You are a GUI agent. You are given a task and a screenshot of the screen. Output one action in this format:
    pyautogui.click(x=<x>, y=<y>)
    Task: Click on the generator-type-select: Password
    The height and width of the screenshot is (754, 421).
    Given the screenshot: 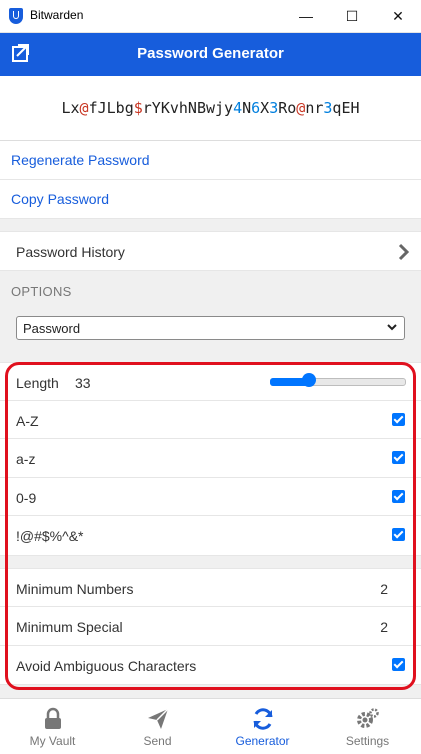 What is the action you would take?
    pyautogui.click(x=210, y=328)
    